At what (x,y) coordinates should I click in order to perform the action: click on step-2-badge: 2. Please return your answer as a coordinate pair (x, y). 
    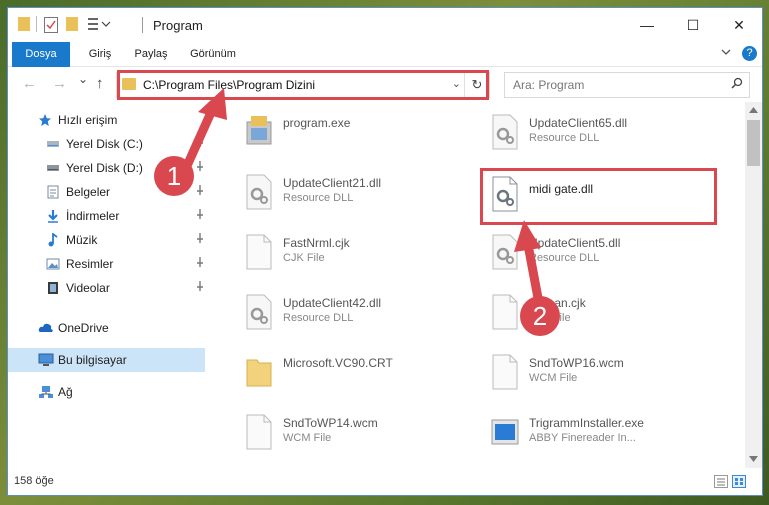
    Looking at the image, I should click on (540, 316).